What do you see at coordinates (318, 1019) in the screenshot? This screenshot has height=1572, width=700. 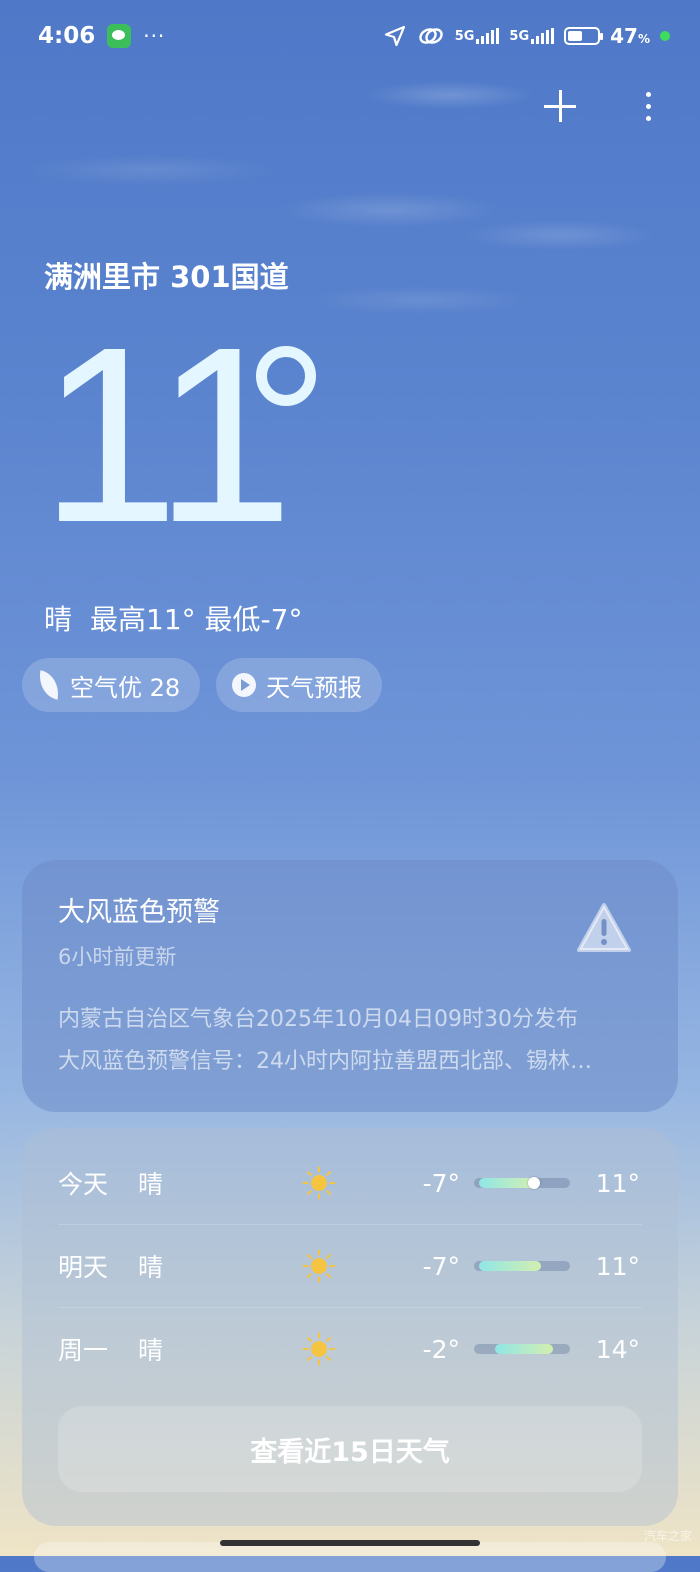 I see `alert-line-1: 内蒙古自治区气象台2025年10月04日09时30分发布` at bounding box center [318, 1019].